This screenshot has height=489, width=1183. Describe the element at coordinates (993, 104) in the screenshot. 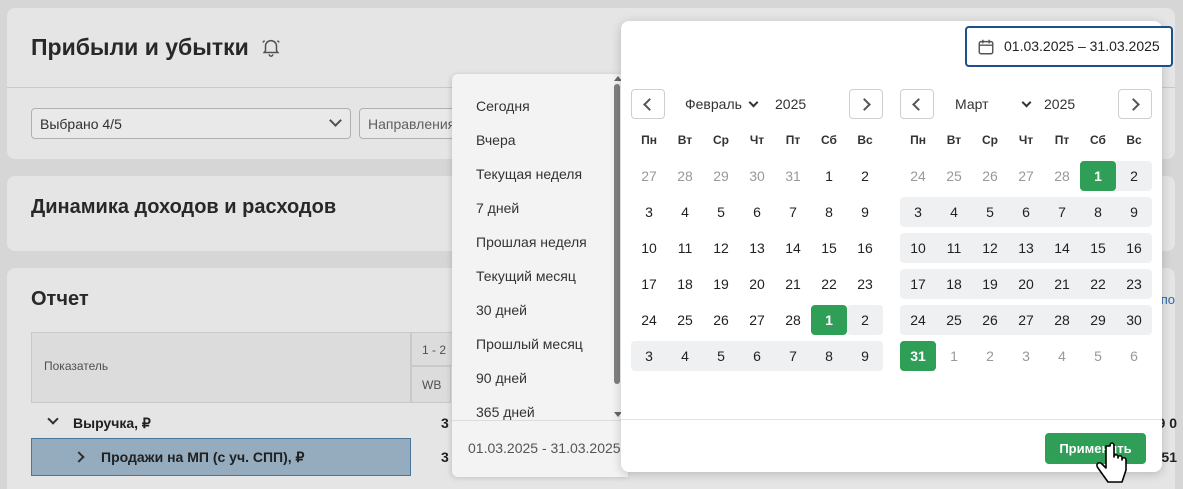

I see `month-select-right: Март` at that location.